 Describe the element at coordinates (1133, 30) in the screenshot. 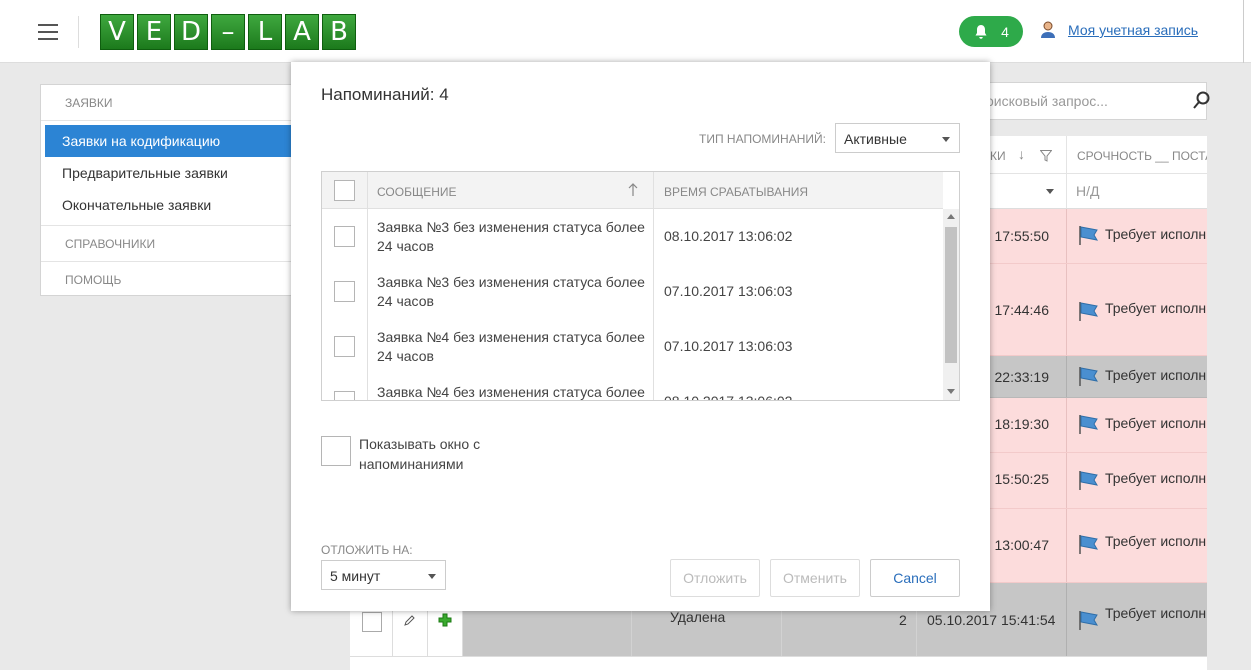

I see `account-link: Моя учетная запись` at that location.